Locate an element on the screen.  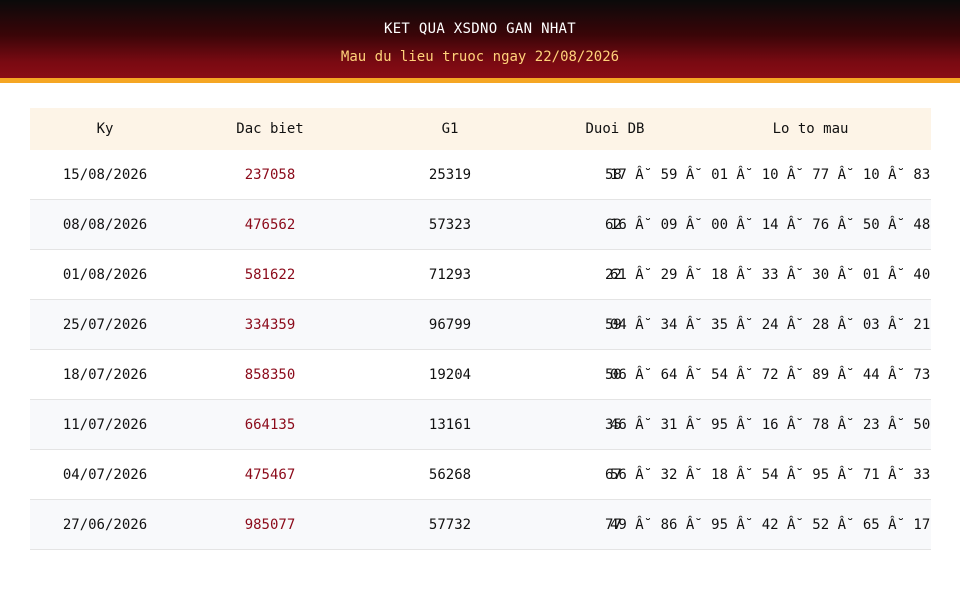
g1-cell: 25319 is located at coordinates (450, 174).